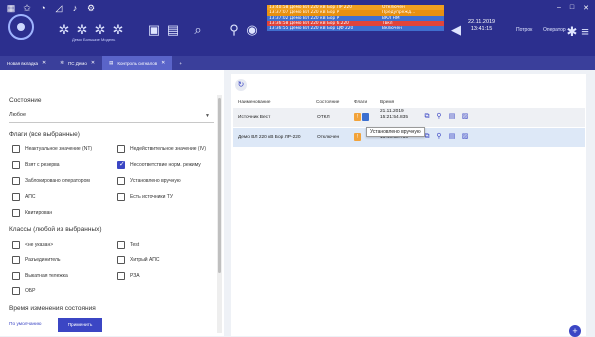 Image resolution: width=595 pixels, height=337 pixels. Describe the element at coordinates (32, 213) in the screenshot. I see `flag-checkbox: Квитирован` at that location.